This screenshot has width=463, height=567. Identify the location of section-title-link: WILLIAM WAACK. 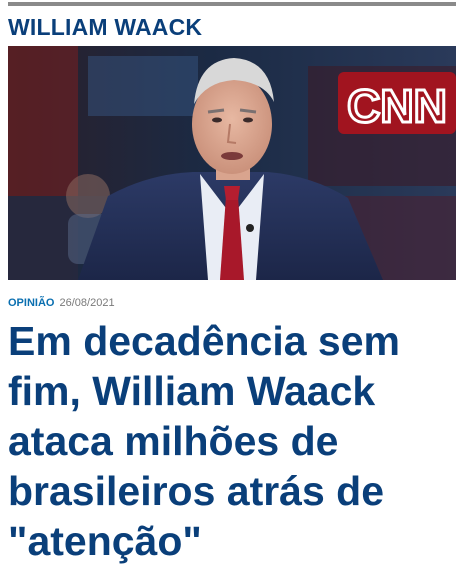
(105, 27).